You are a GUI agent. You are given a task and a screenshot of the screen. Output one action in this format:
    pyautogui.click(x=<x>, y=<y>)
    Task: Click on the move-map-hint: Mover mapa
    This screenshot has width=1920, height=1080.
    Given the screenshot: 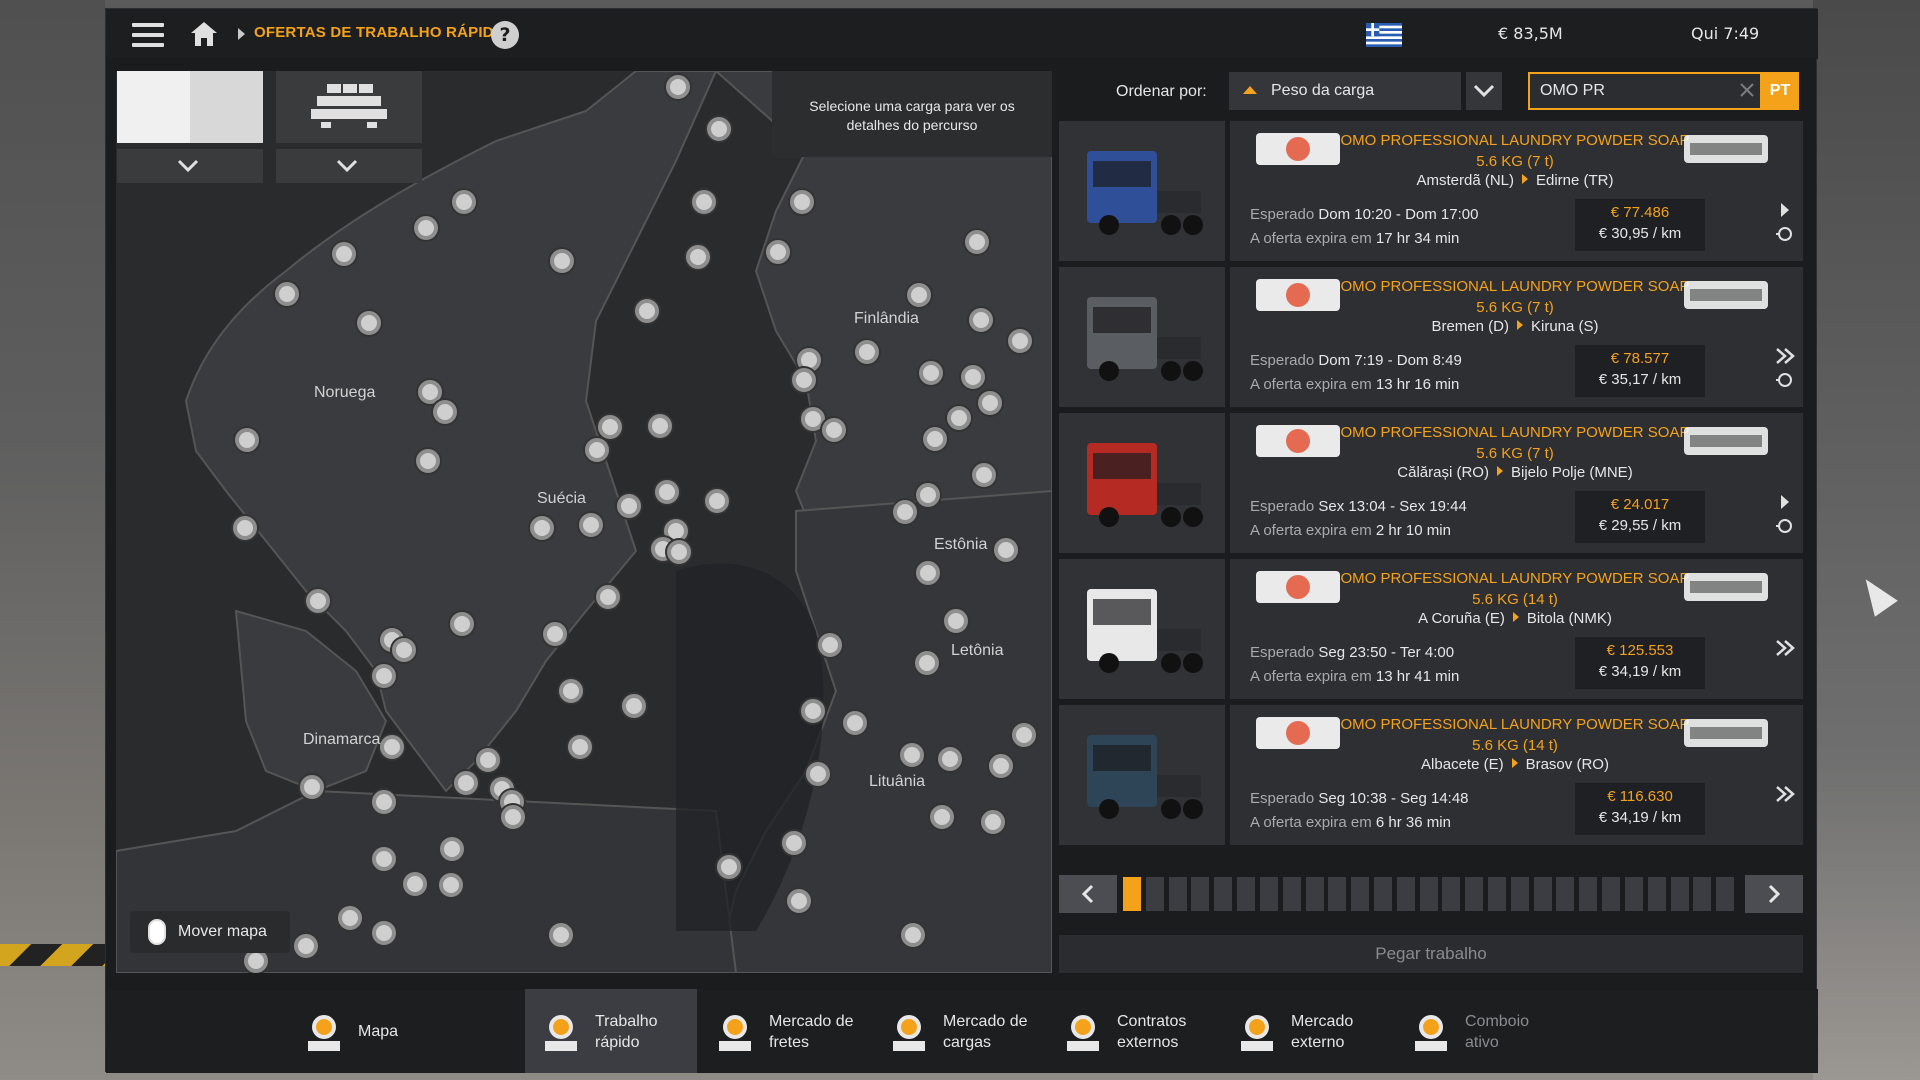 What is the action you would take?
    pyautogui.click(x=210, y=932)
    